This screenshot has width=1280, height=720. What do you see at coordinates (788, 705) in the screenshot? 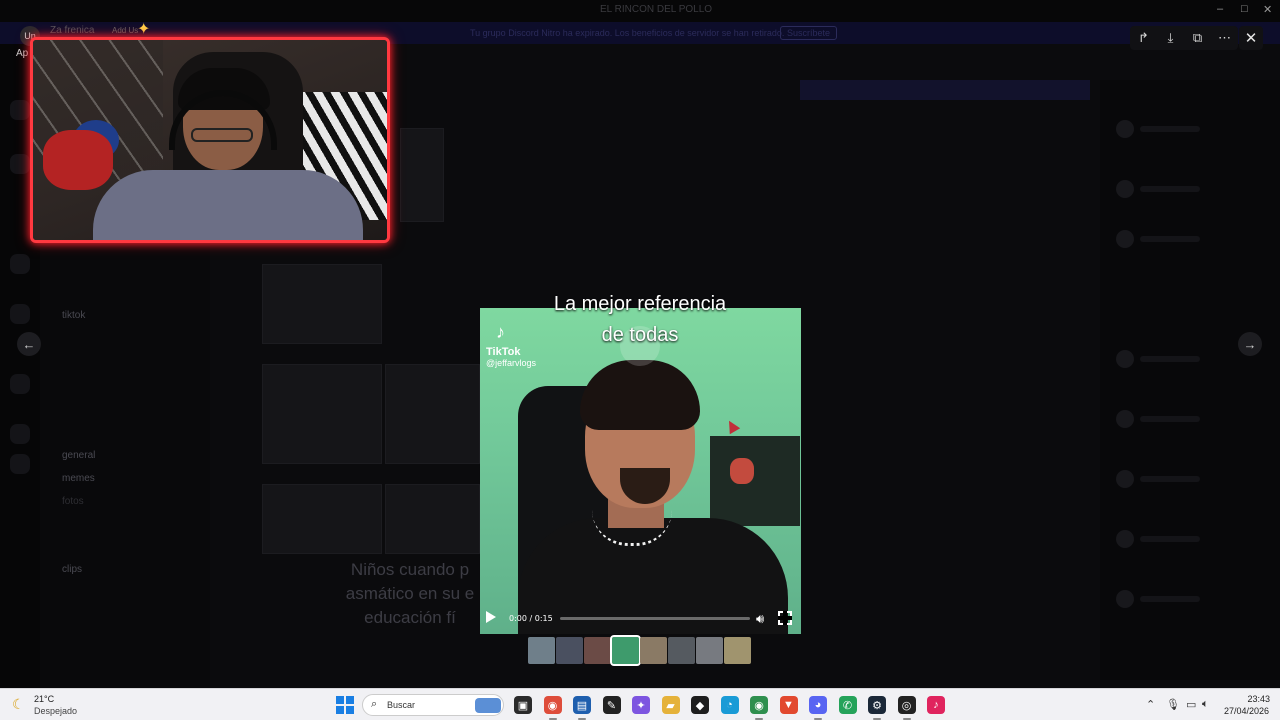
I see `brave-icon: ▼` at bounding box center [788, 705].